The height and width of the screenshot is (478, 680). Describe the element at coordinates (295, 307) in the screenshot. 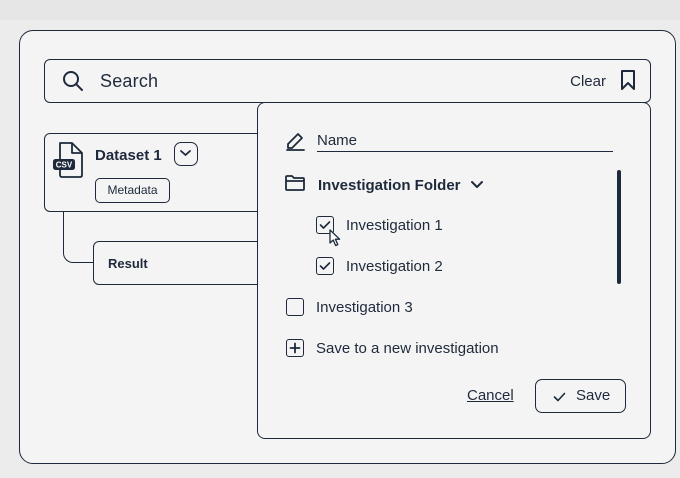

I see `investigation-3-checkbox` at that location.